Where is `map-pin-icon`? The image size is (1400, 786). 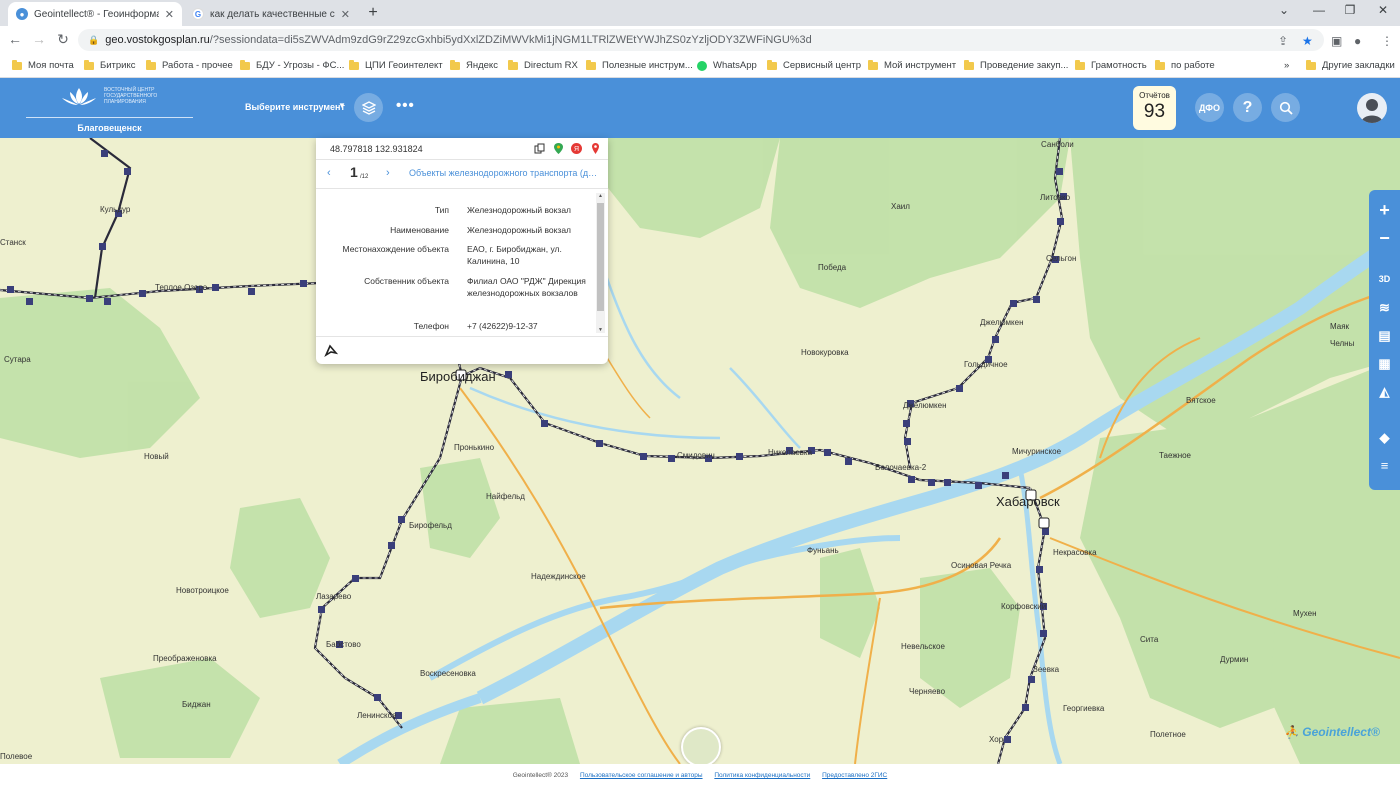
map-pin-icon is located at coordinates (595, 148).